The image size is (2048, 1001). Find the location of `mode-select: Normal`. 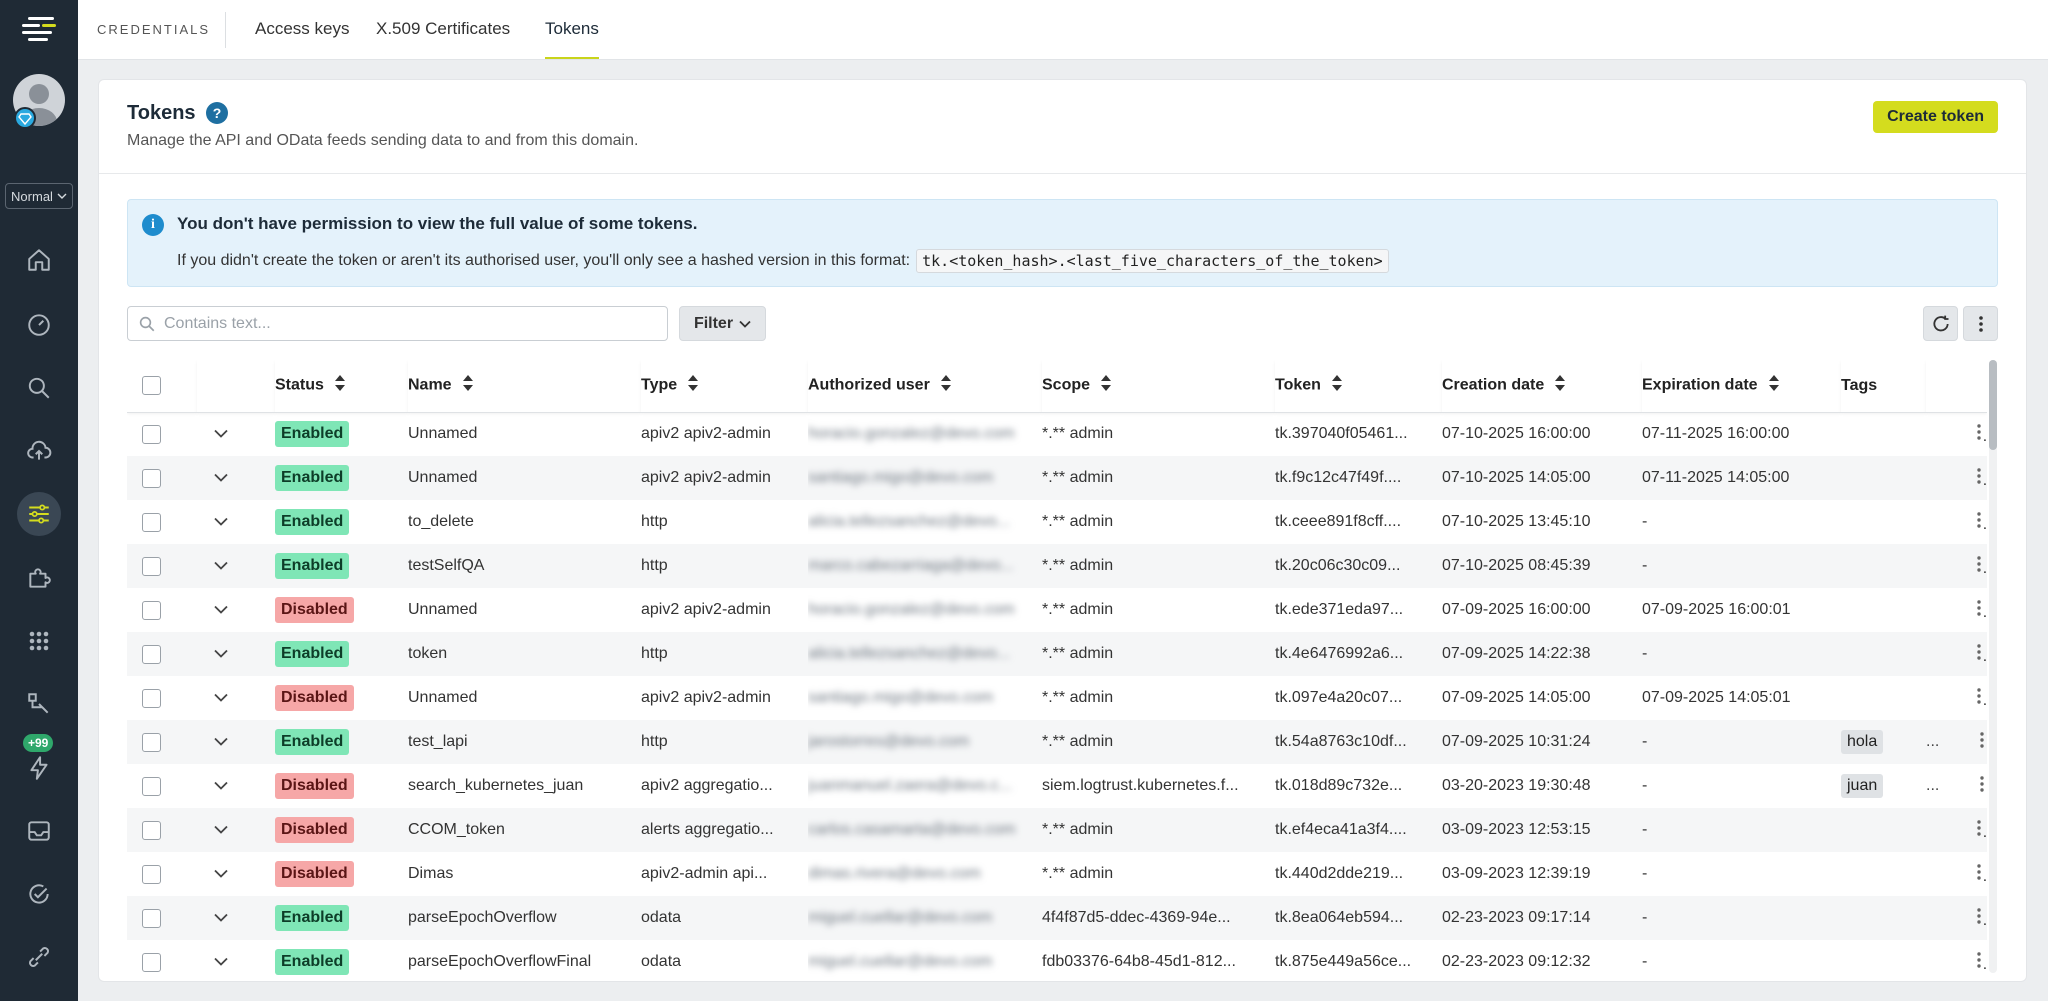

mode-select: Normal is located at coordinates (39, 196).